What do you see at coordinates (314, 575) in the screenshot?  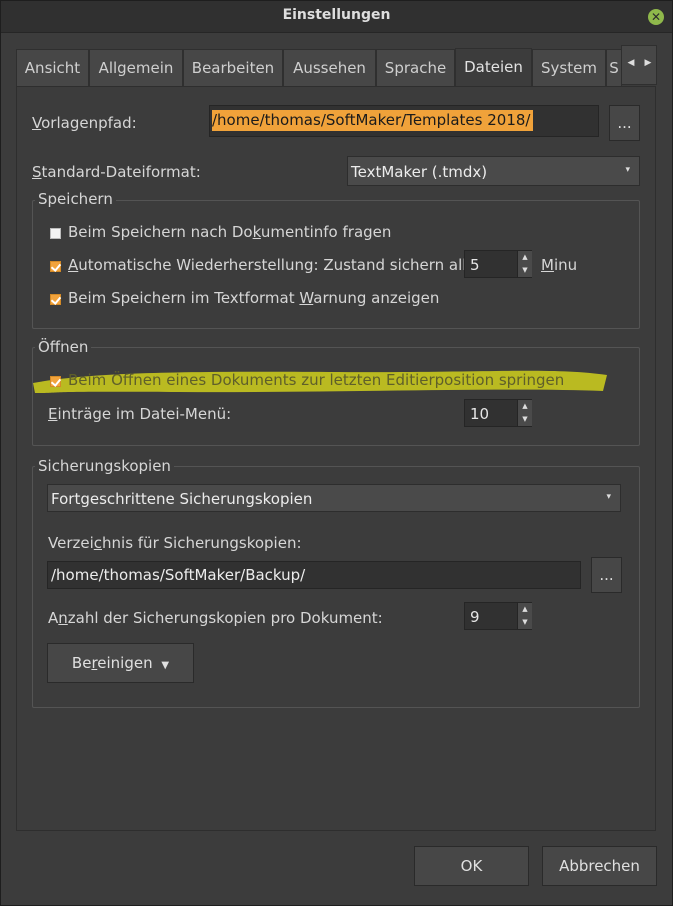 I see `backup-dir-input: /home/thomas/SoftMaker/Backup/` at bounding box center [314, 575].